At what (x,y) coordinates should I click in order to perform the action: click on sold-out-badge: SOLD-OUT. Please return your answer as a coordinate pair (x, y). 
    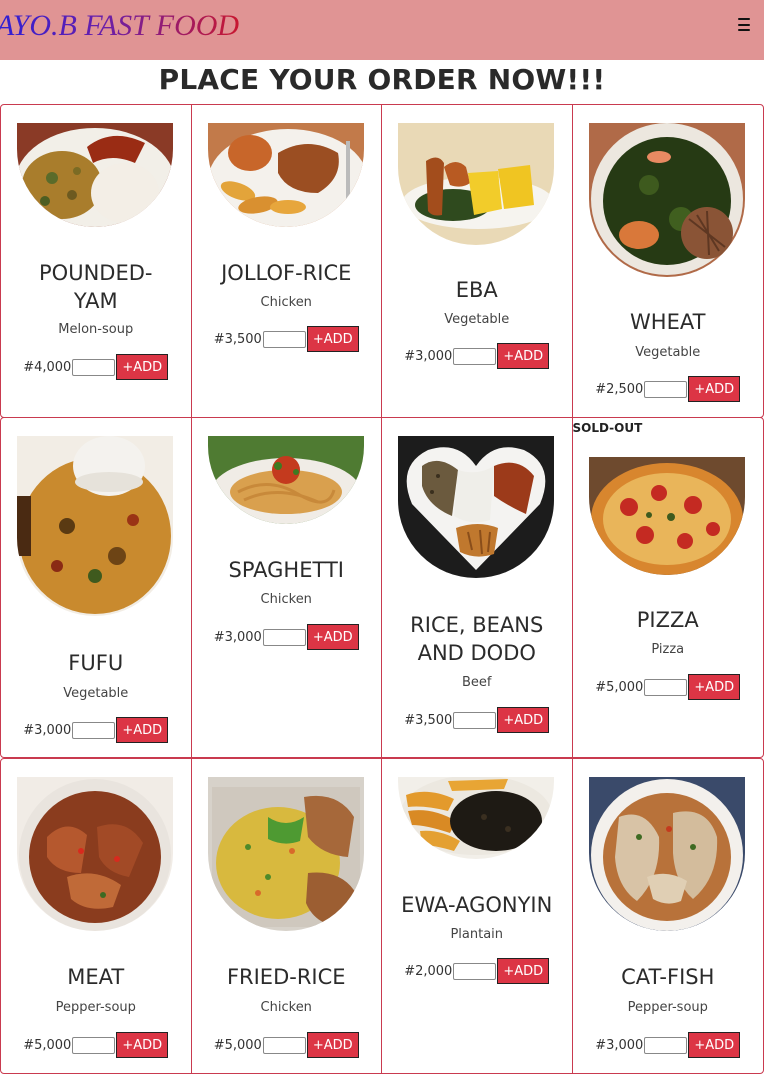
    Looking at the image, I should click on (607, 428).